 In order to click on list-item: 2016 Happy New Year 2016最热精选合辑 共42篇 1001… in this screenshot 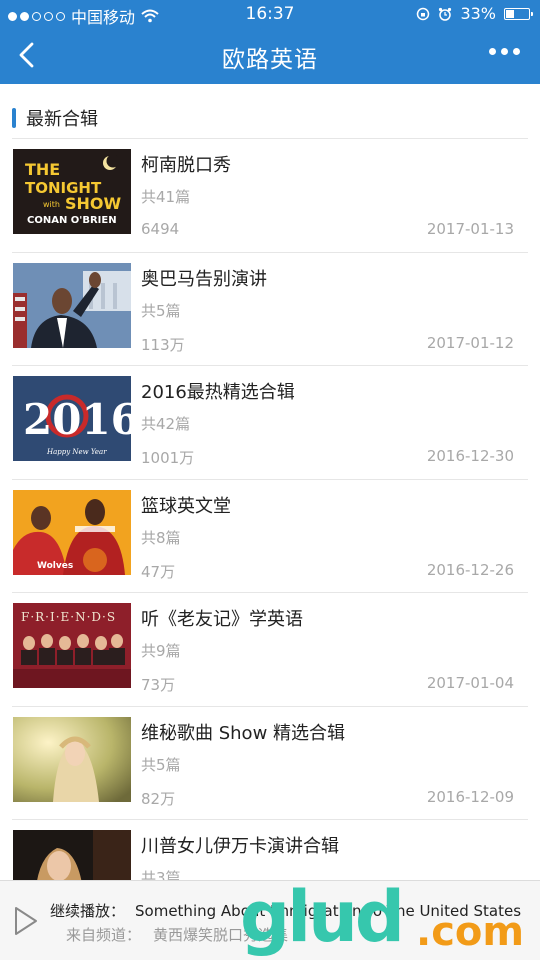, I will do `click(270, 423)`.